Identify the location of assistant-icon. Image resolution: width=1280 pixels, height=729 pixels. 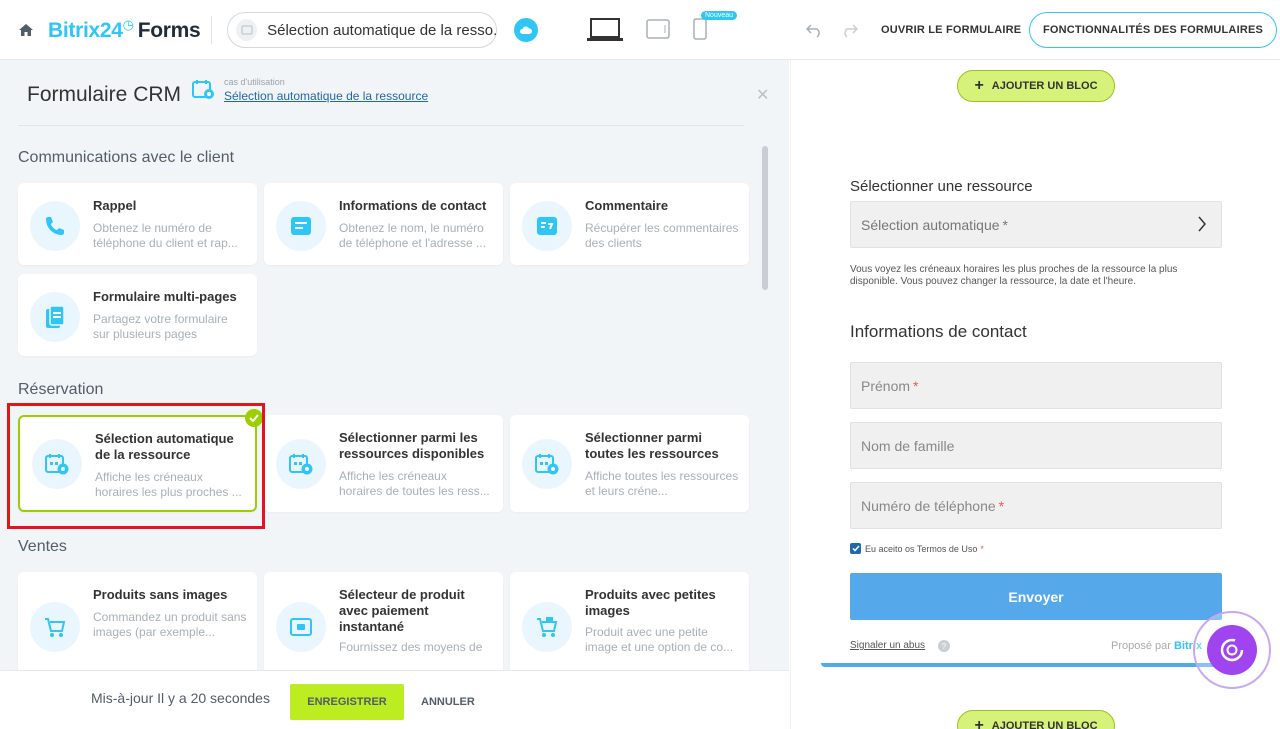
(1232, 650).